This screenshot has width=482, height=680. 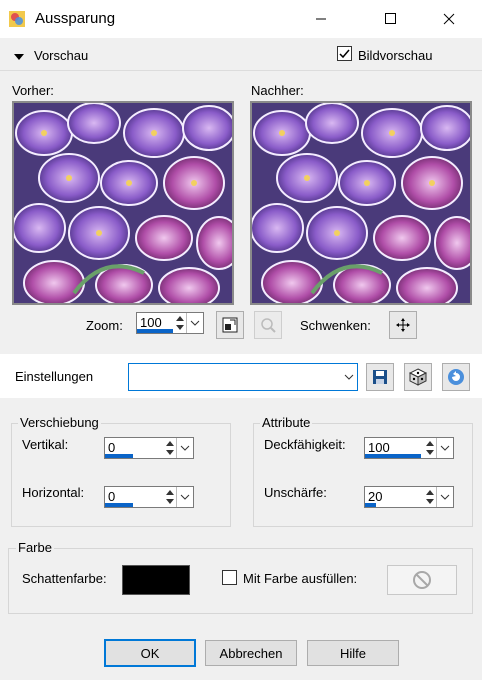 I want to click on app-icon, so click(x=17, y=19).